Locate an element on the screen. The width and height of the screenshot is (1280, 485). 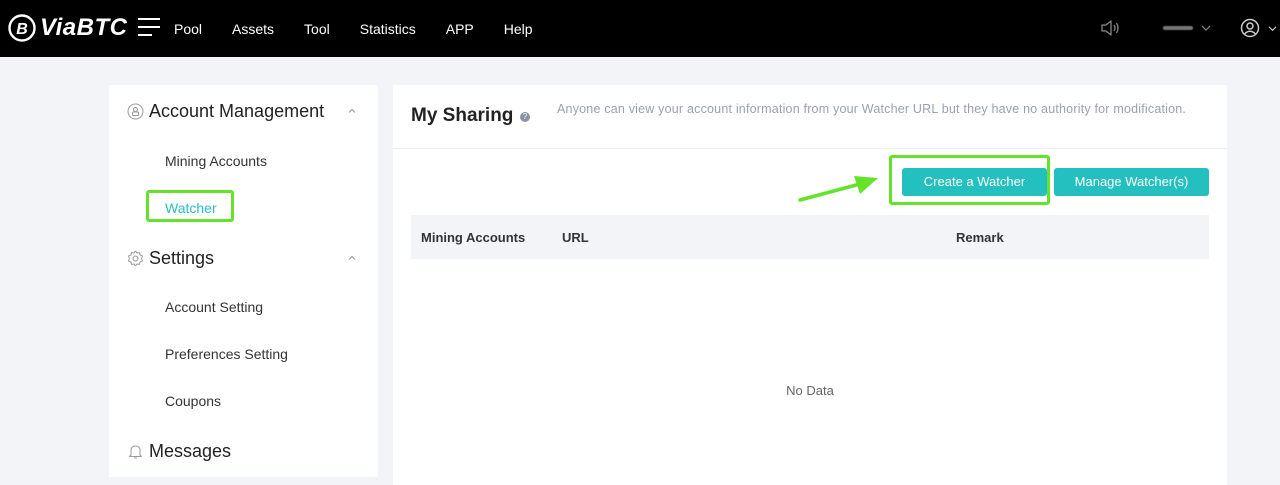
chevron-down-icon is located at coordinates (1206, 28).